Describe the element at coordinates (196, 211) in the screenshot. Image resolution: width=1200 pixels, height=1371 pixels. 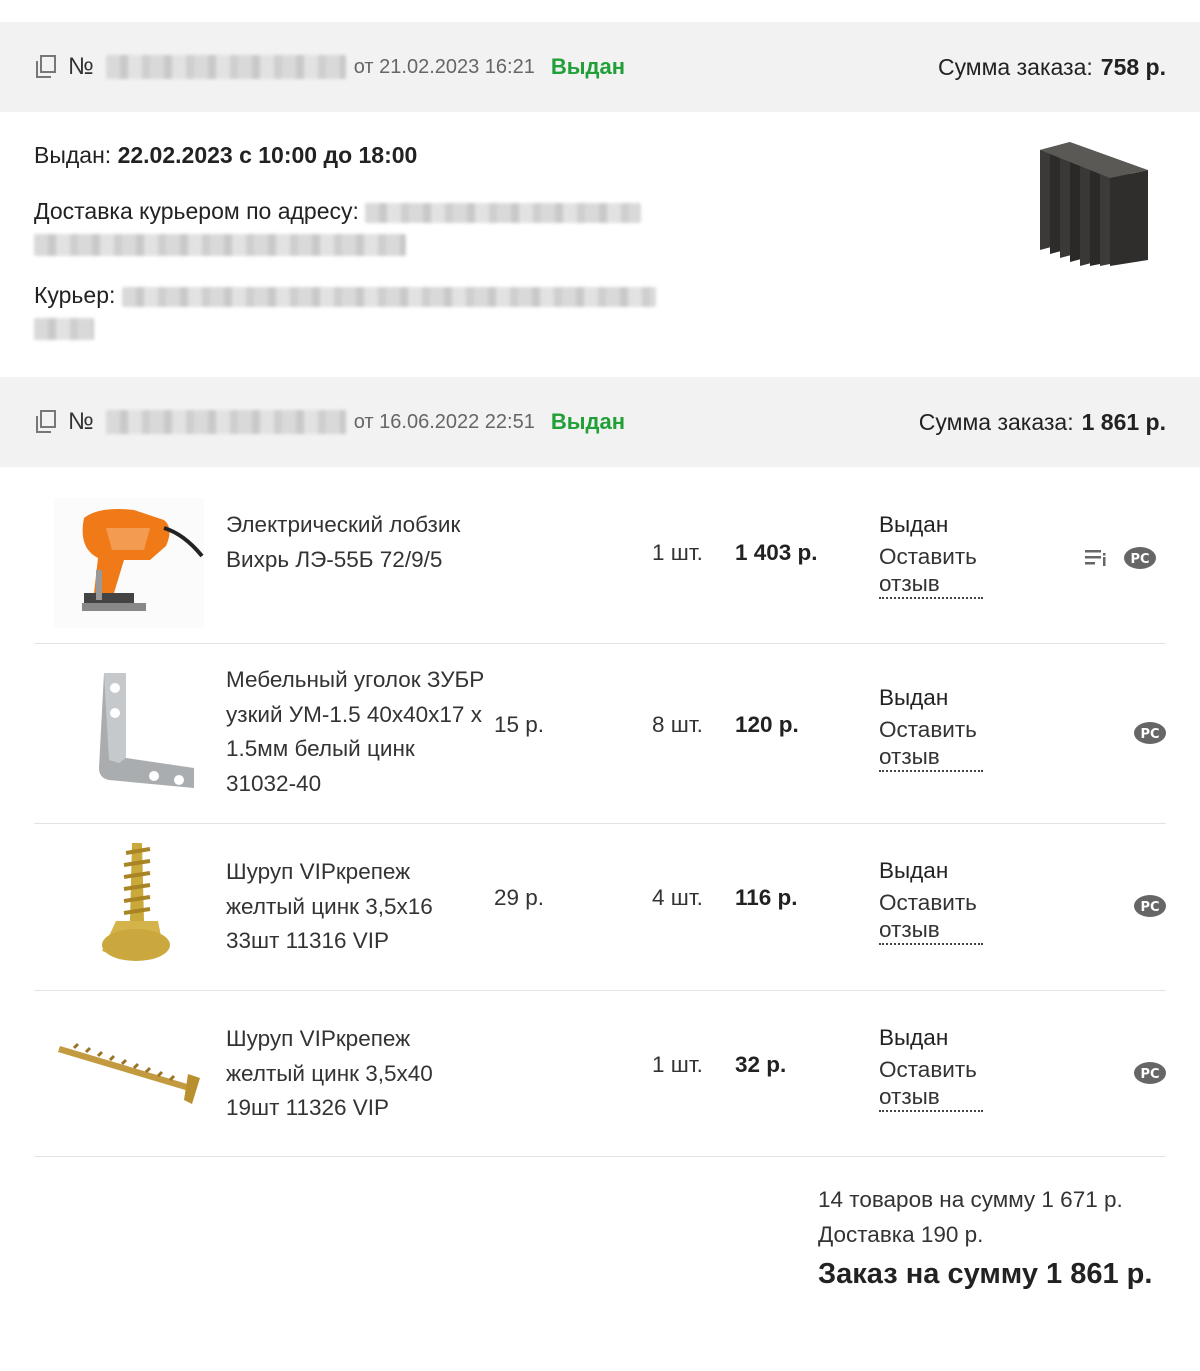
I see `address-label: Доставка курьером по адресу:` at that location.